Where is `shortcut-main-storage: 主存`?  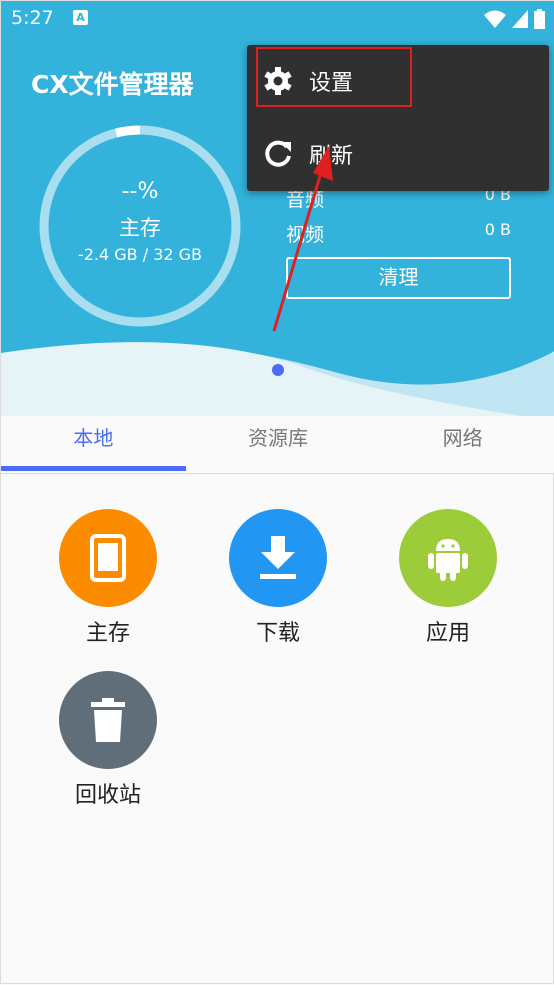 shortcut-main-storage: 主存 is located at coordinates (108, 578).